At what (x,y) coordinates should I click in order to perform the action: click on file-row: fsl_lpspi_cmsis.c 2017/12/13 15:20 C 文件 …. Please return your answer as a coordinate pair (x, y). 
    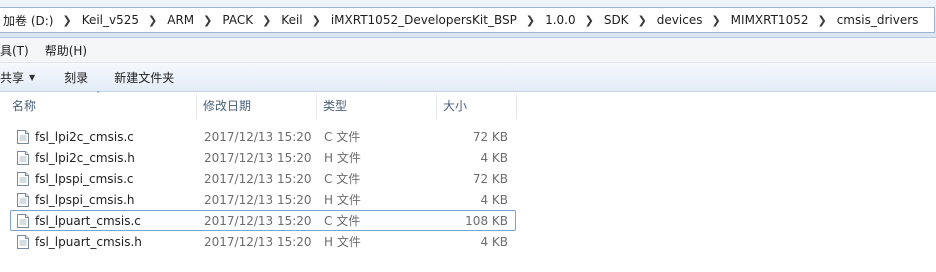
    Looking at the image, I should click on (263, 178).